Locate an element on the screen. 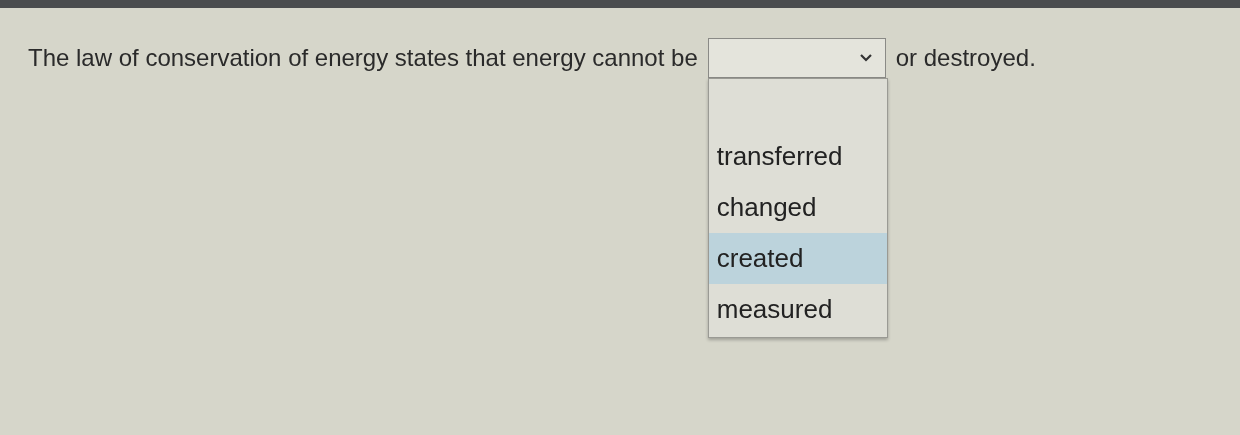  answer-dropdown is located at coordinates (796, 58).